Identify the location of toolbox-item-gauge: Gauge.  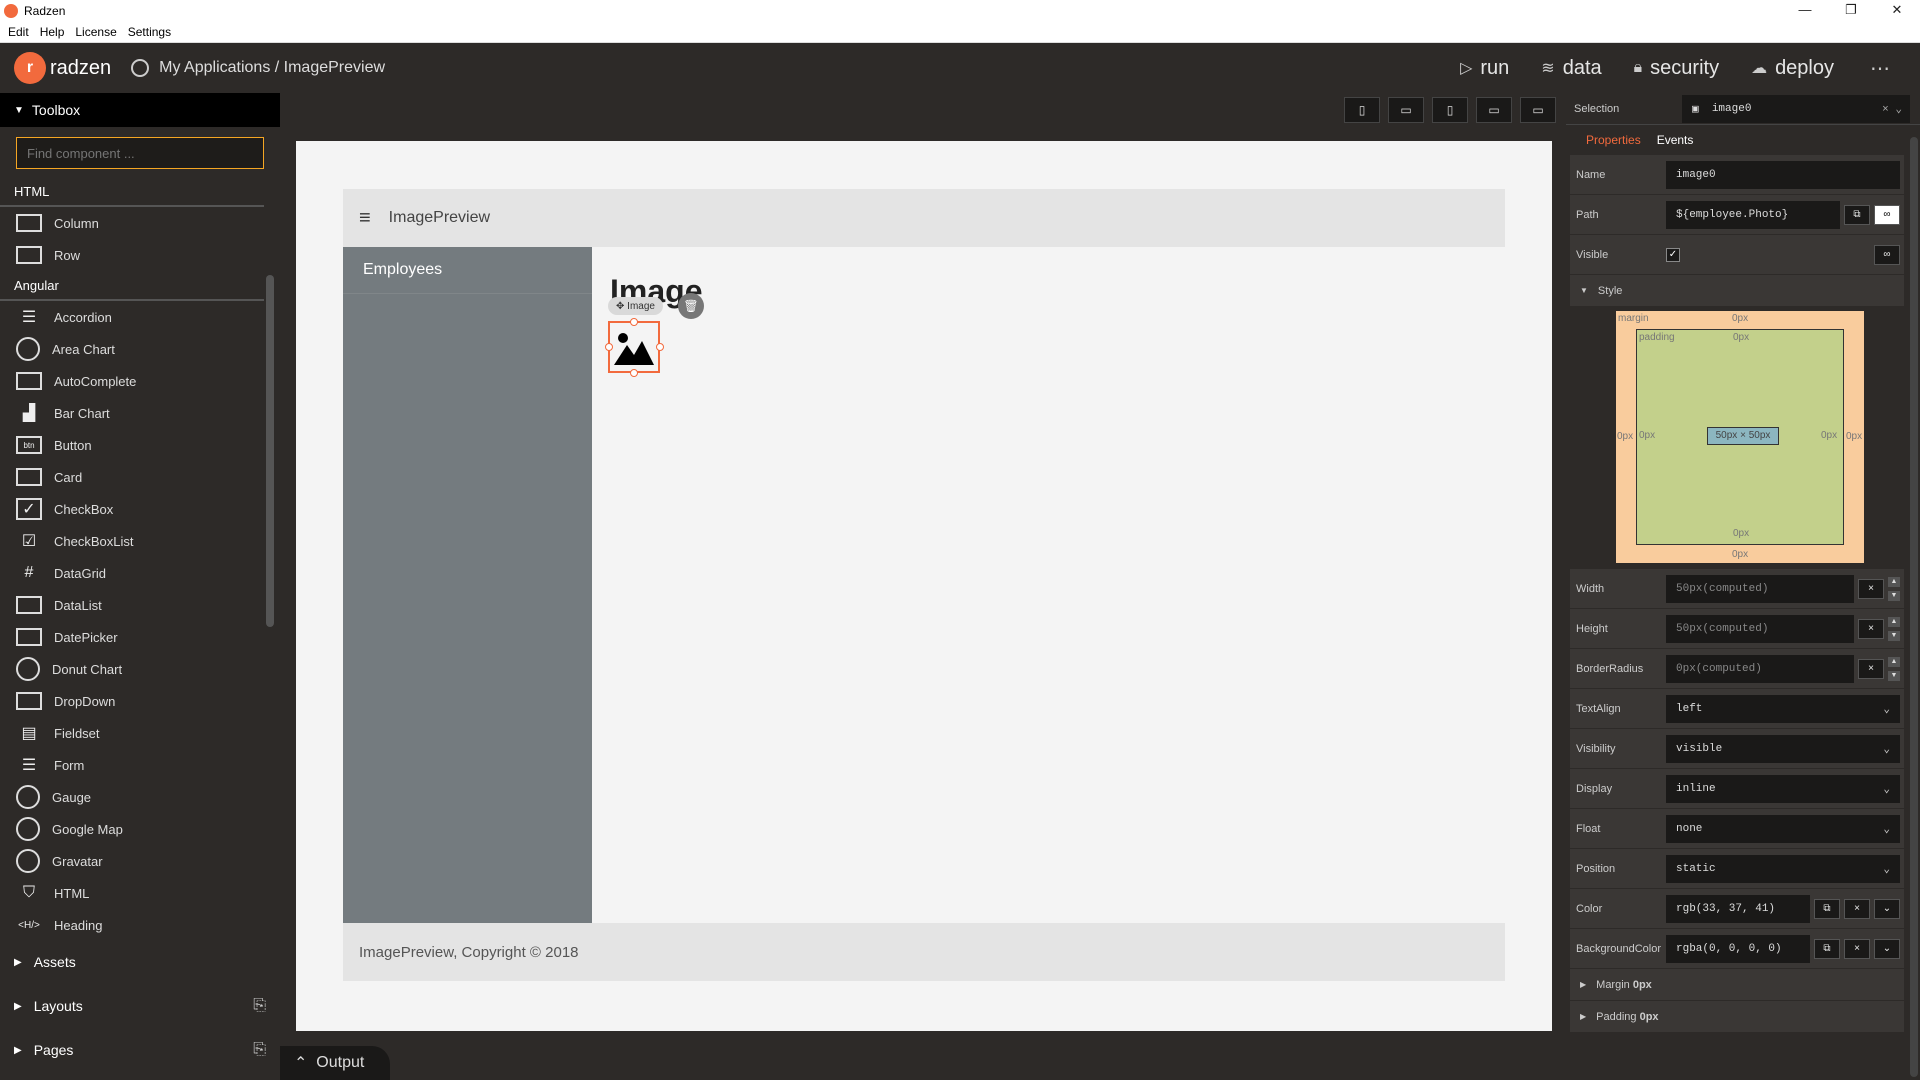
(140, 797).